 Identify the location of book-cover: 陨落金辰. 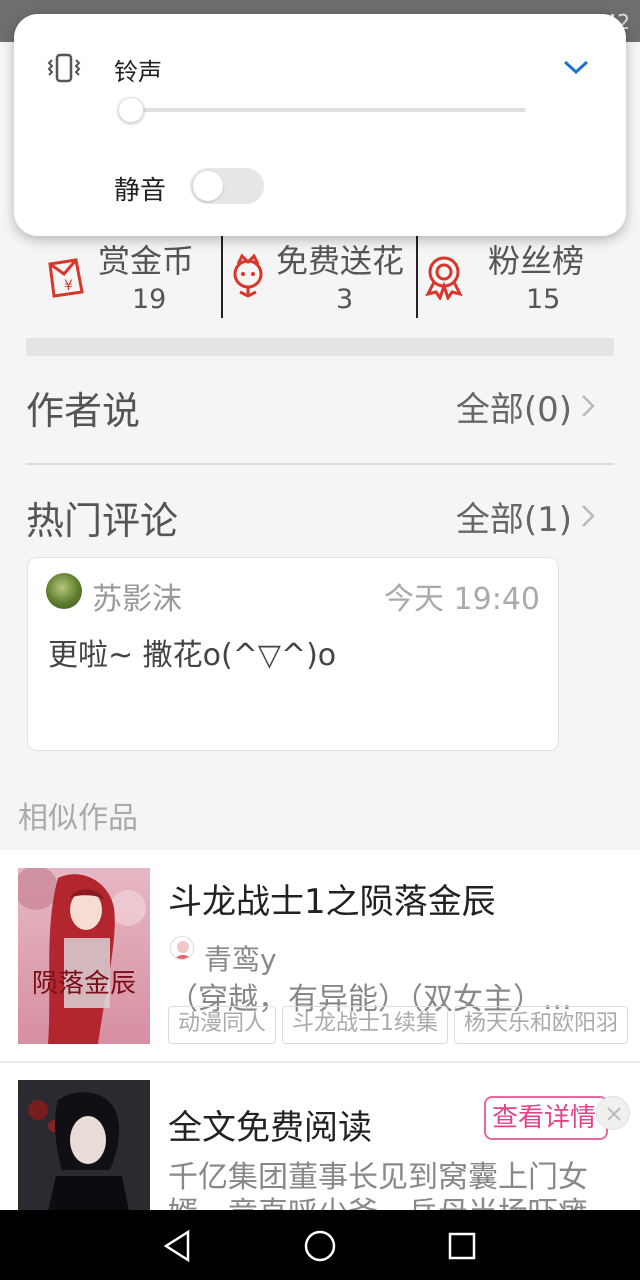
(84, 956).